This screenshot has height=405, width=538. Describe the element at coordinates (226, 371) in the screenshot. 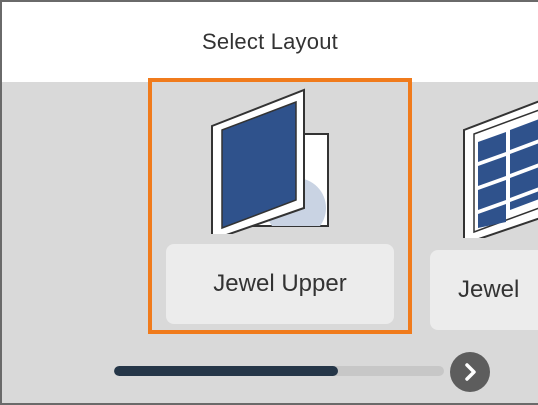

I see `scroll-progress-fill` at that location.